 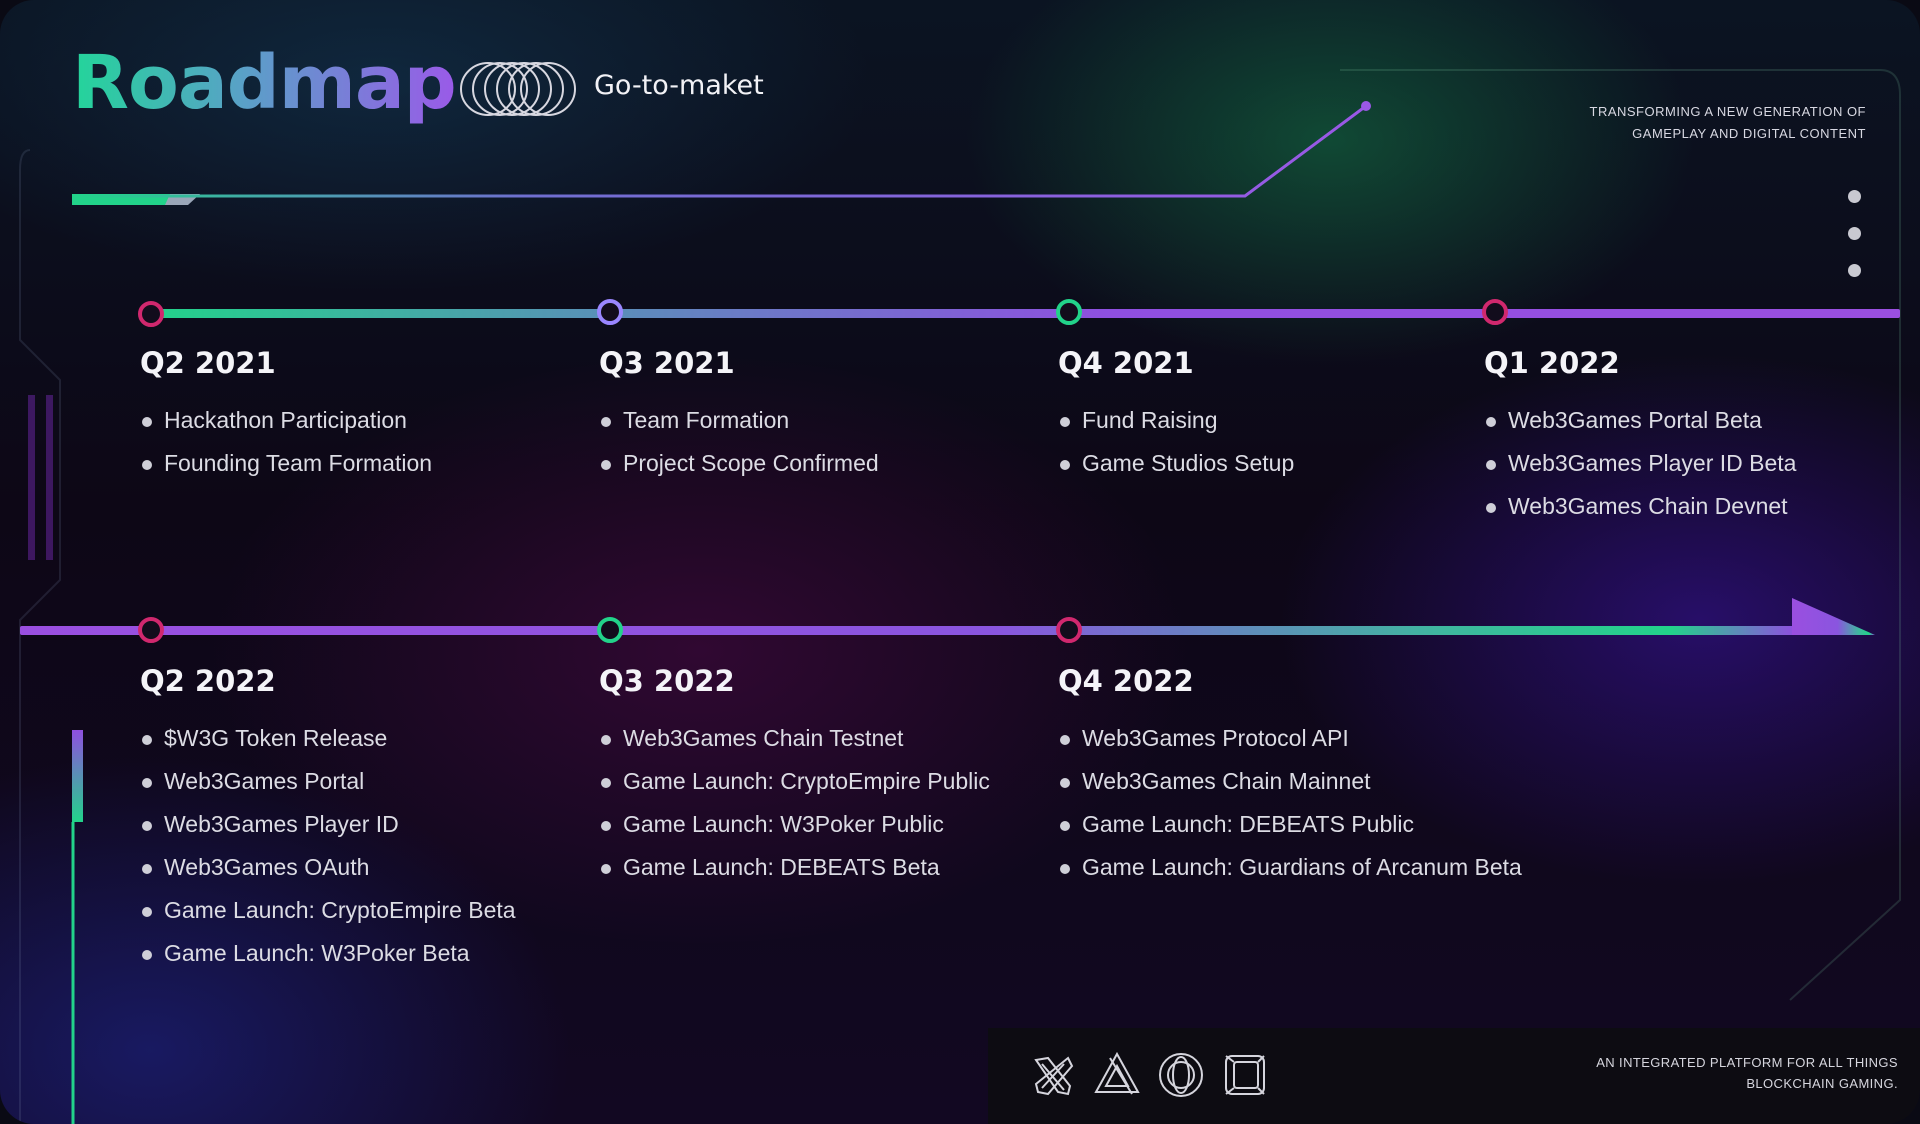 I want to click on milestone-item: Web3Games Chain Devnet, so click(x=1640, y=506).